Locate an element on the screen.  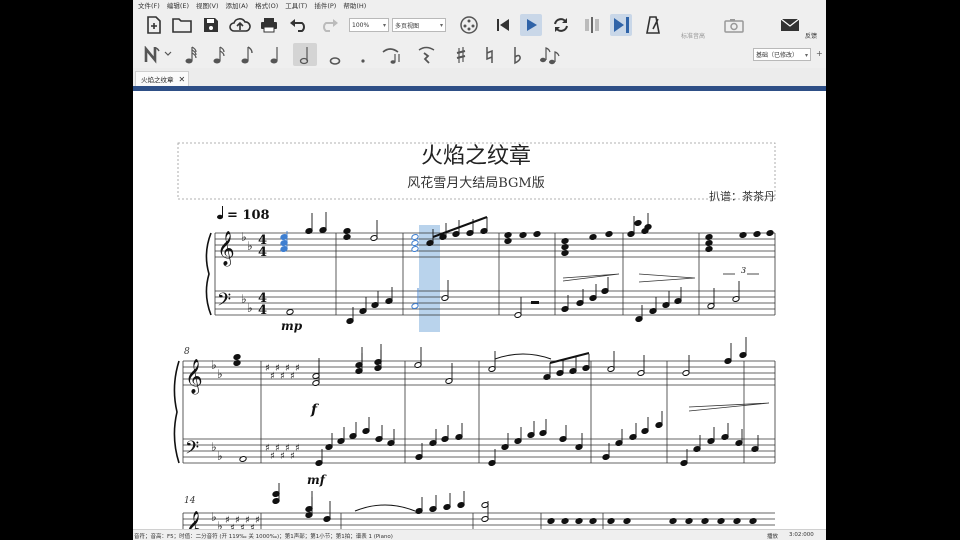
play-button is located at coordinates (531, 25).